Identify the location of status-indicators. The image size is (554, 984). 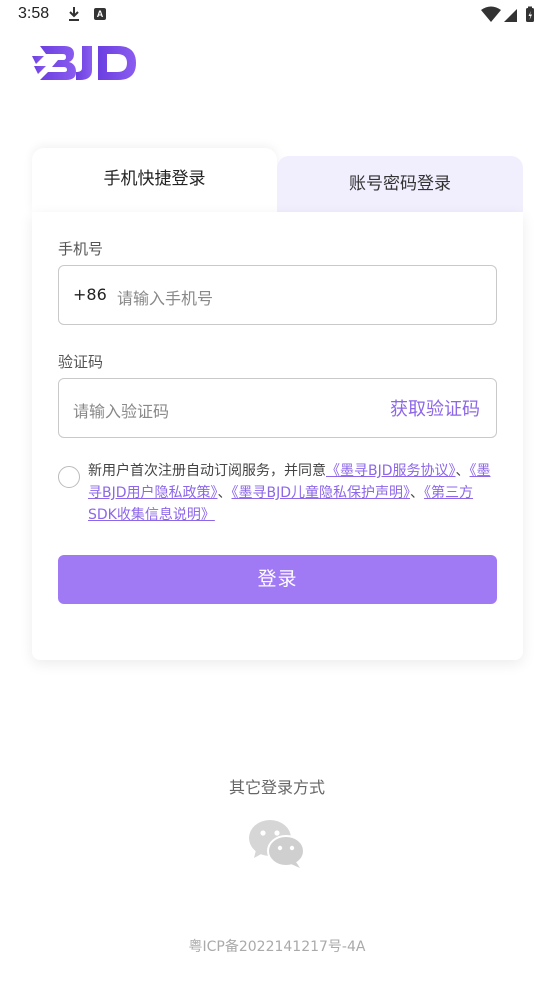
(509, 17).